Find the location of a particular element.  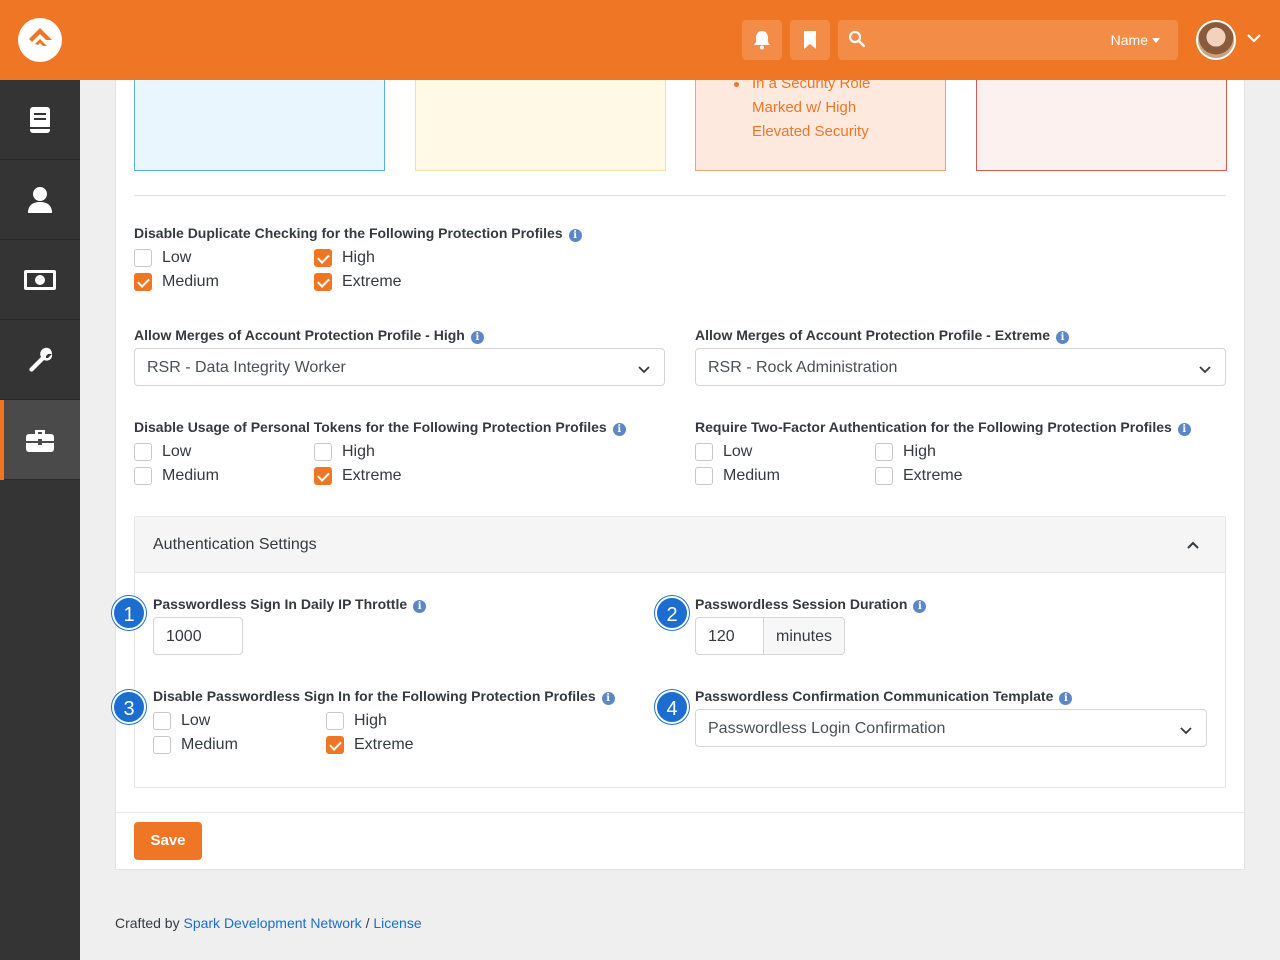

search-scope-label: Name is located at coordinates (1129, 40).